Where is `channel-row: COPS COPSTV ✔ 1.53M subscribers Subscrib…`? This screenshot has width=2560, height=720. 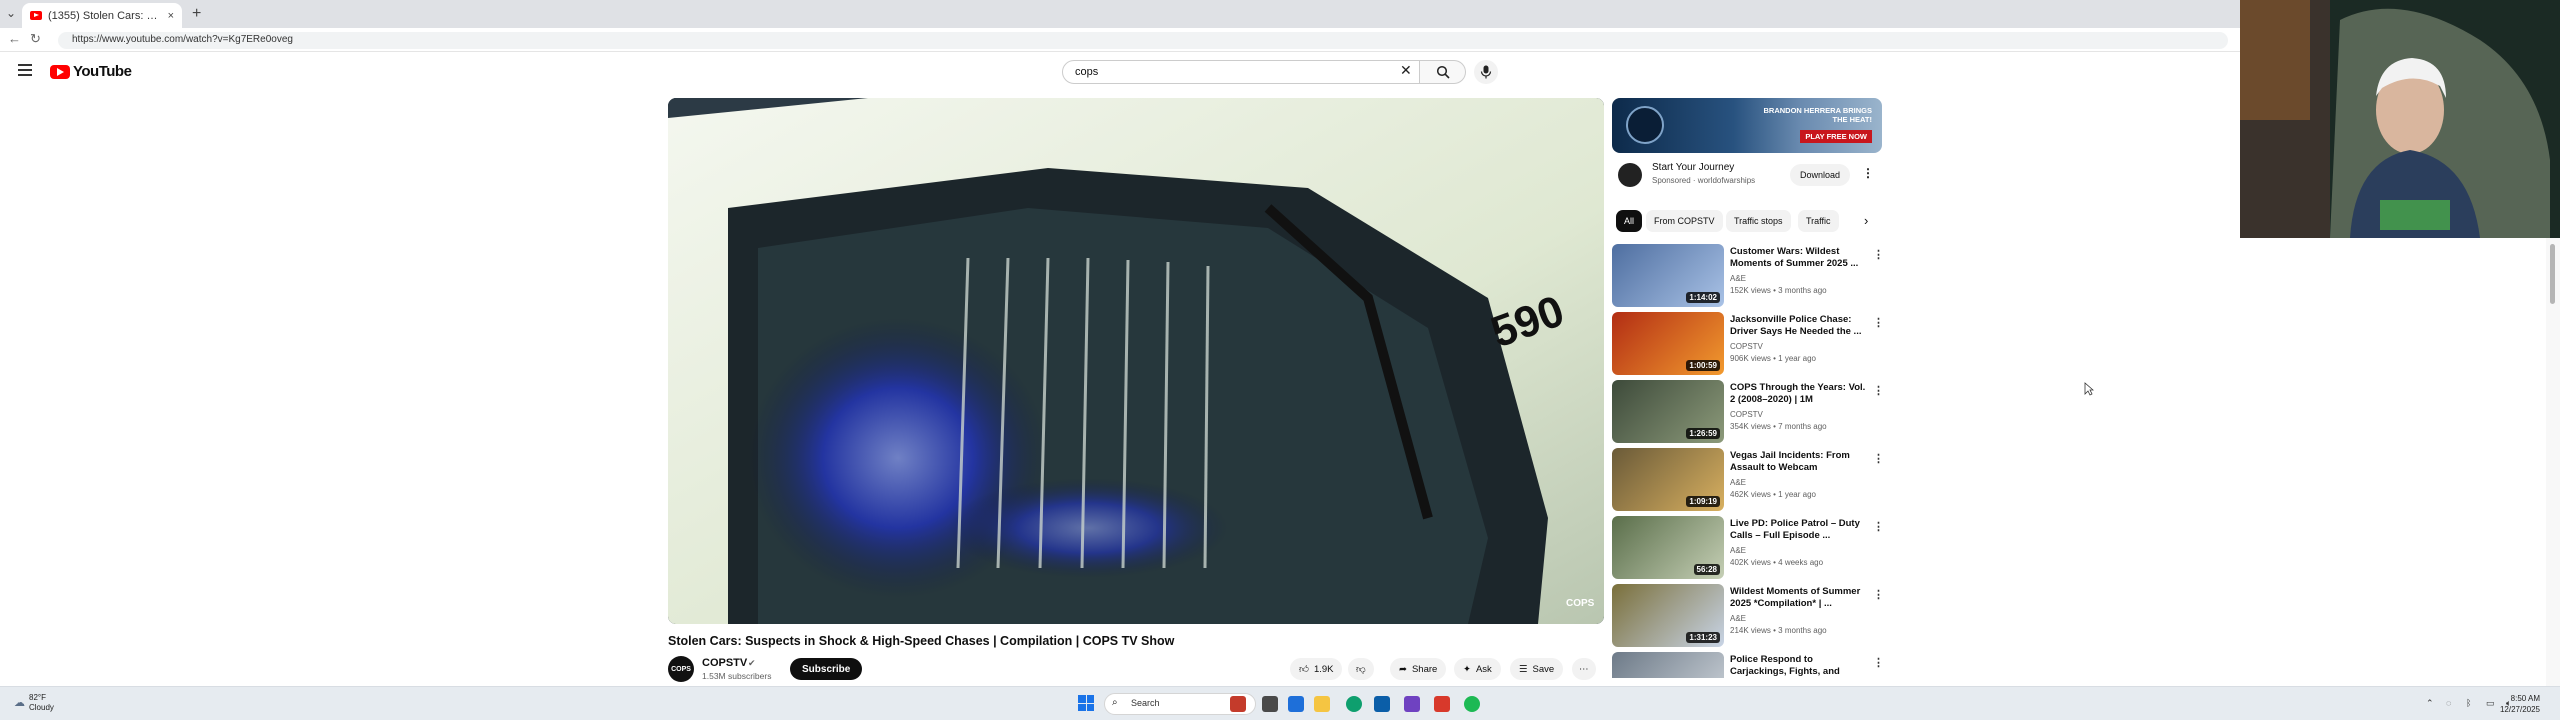
channel-row: COPS COPSTV ✔ 1.53M subscribers Subscrib… is located at coordinates (1136, 669).